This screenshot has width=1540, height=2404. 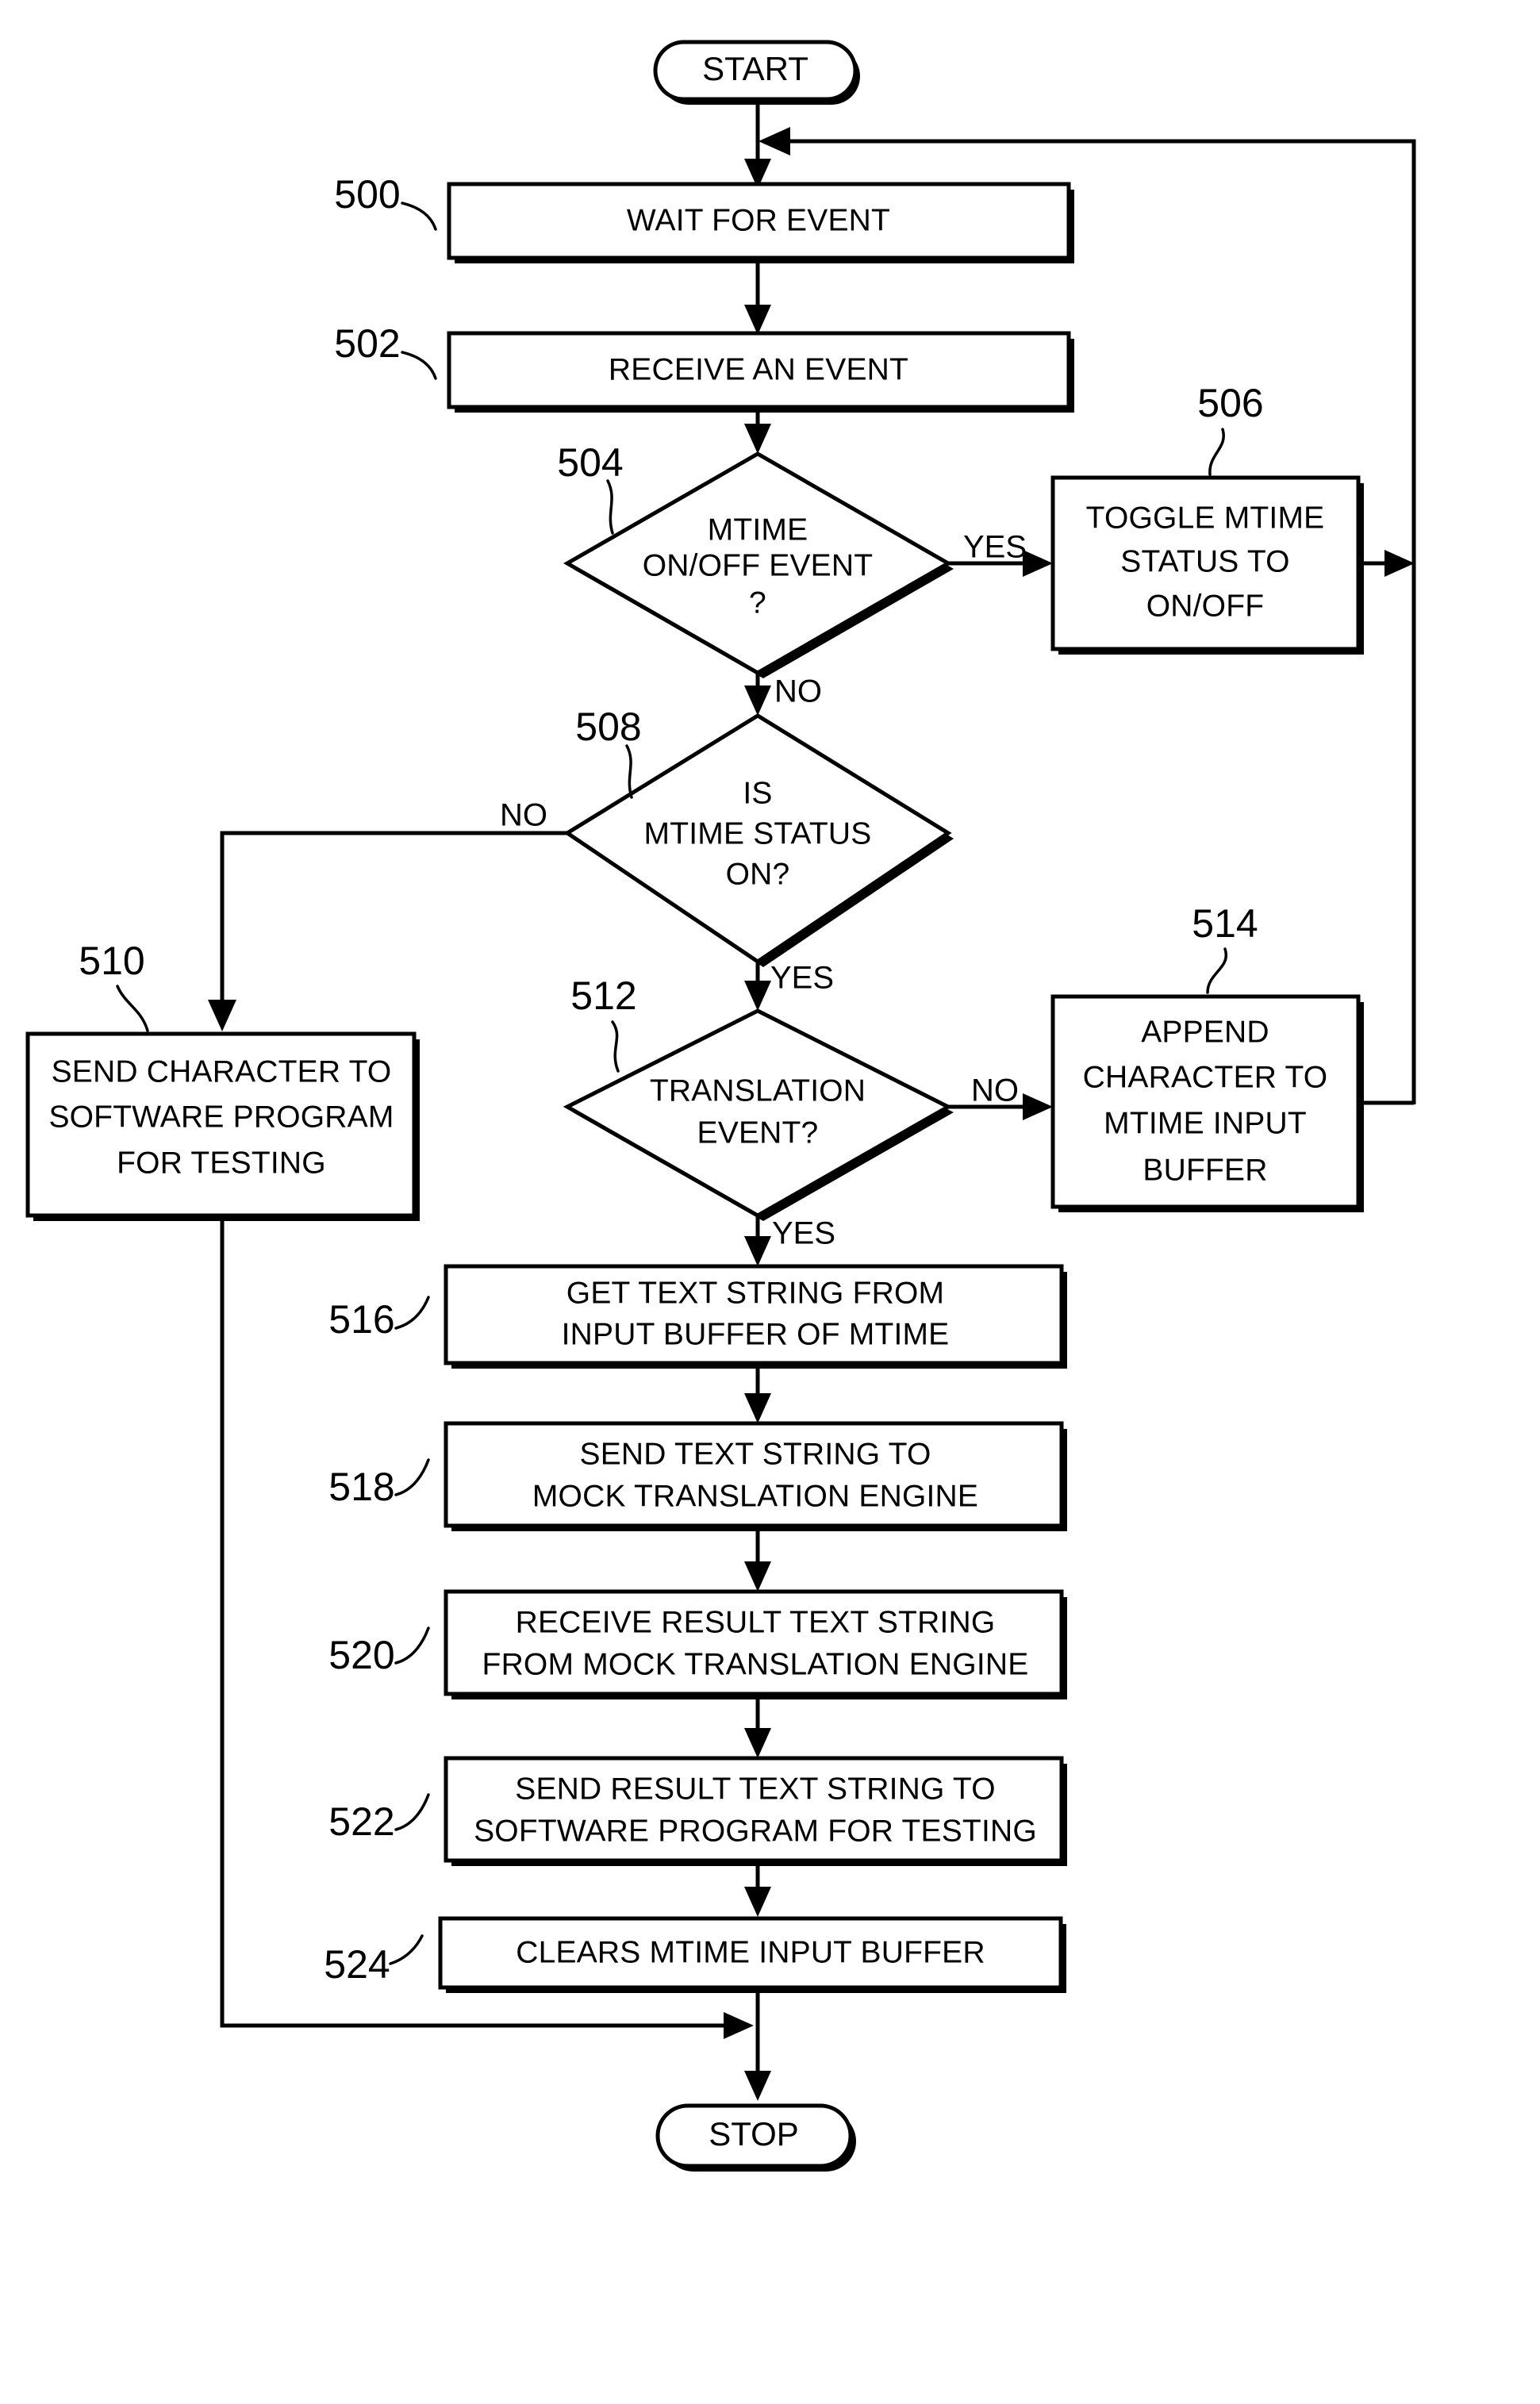 I want to click on decision-508: IS MTIME STATUS ON?, so click(x=759, y=840).